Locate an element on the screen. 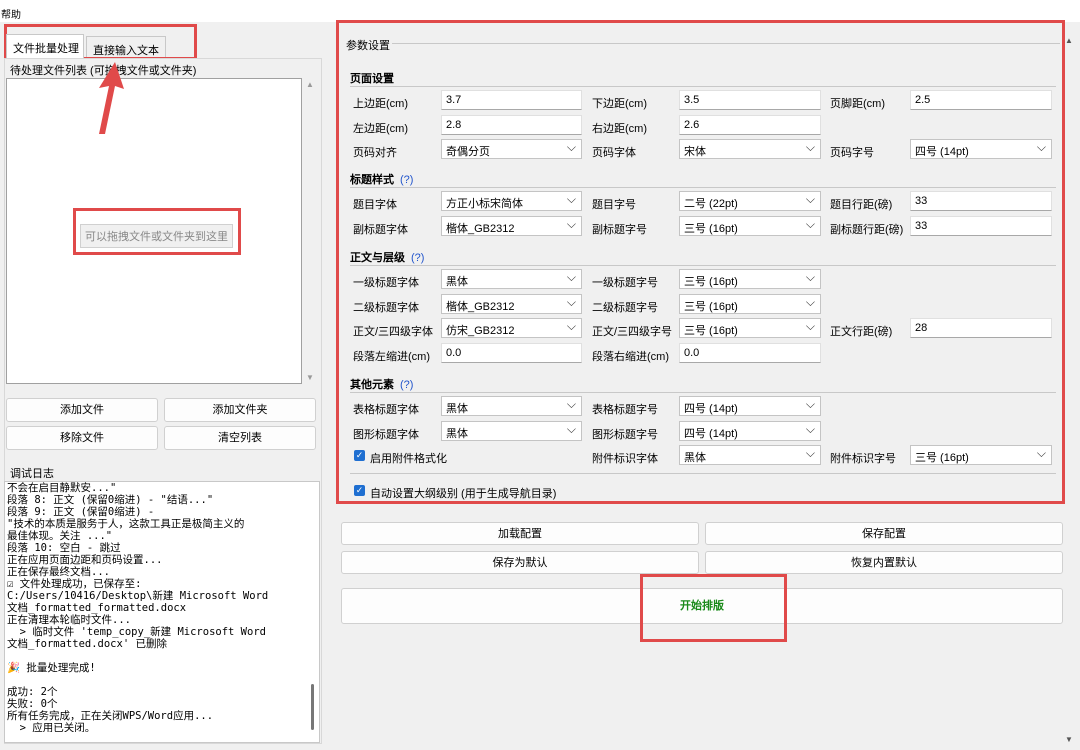 This screenshot has height=750, width=1080. start-formatting-button: 开始排版 is located at coordinates (702, 606).